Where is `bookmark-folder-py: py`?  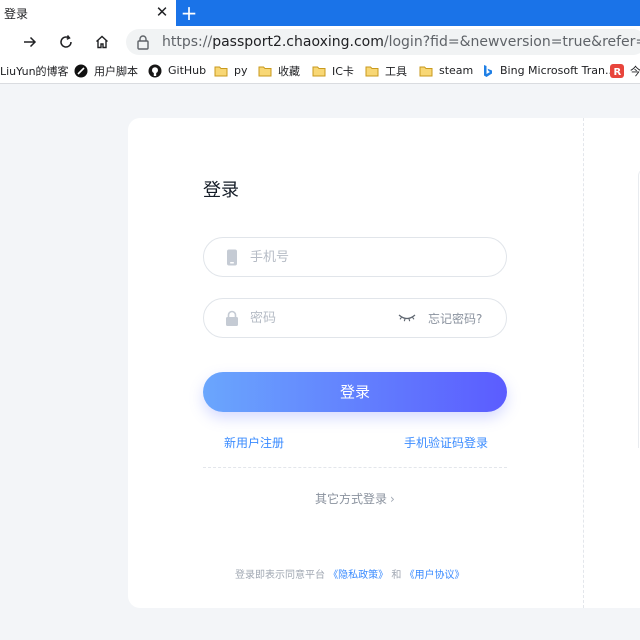 bookmark-folder-py: py is located at coordinates (231, 70).